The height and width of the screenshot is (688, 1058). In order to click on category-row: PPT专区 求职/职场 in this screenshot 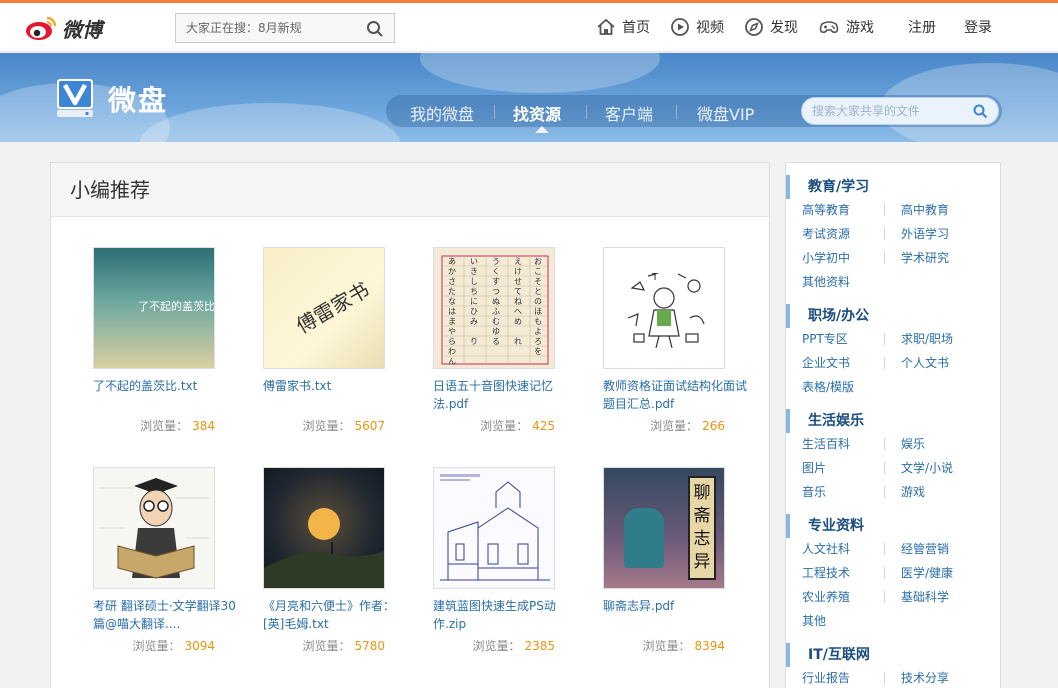, I will do `click(877, 339)`.